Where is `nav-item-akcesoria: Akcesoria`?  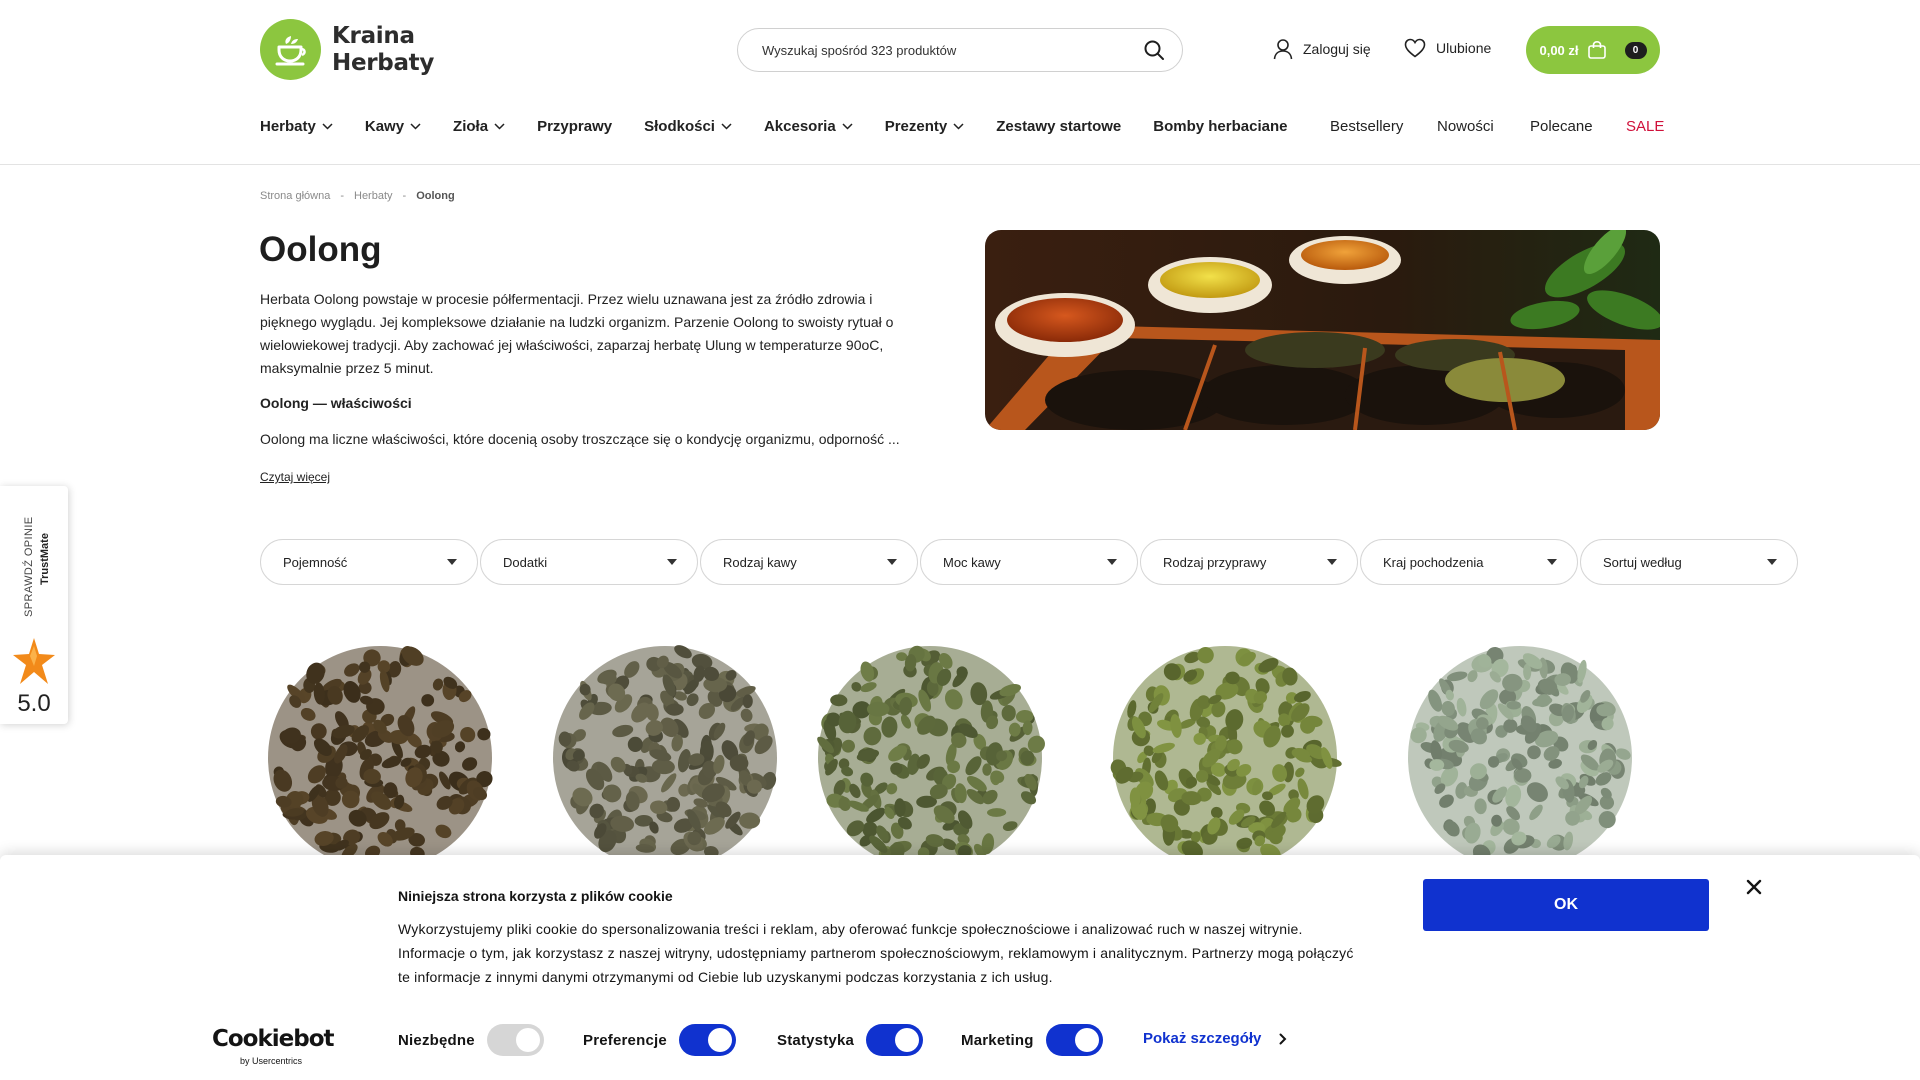 nav-item-akcesoria: Akcesoria is located at coordinates (808, 126).